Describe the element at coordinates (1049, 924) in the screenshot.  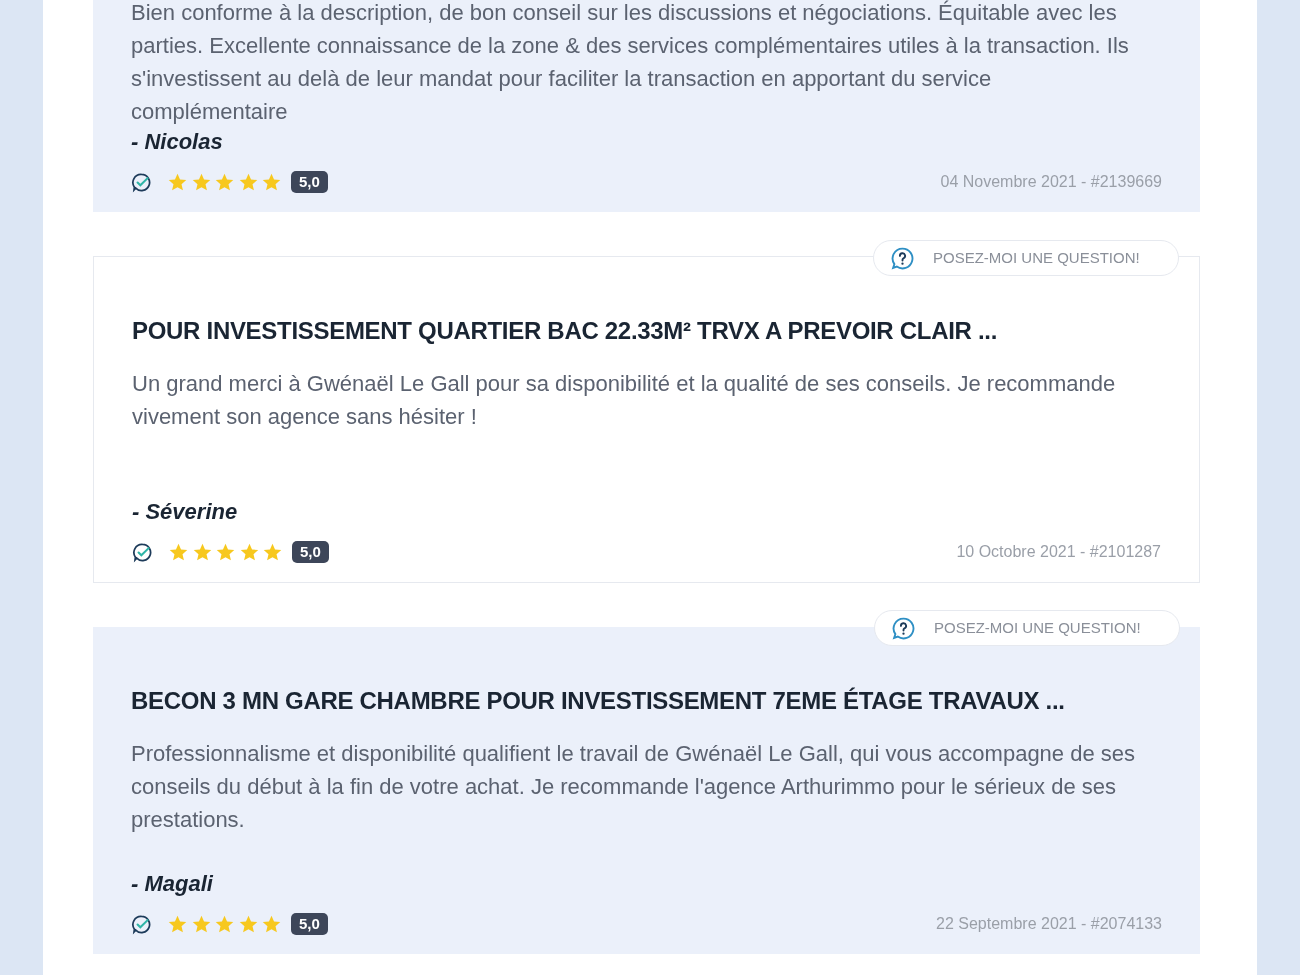
I see `review-date: 22 Septembre 2021 - #2074133` at that location.